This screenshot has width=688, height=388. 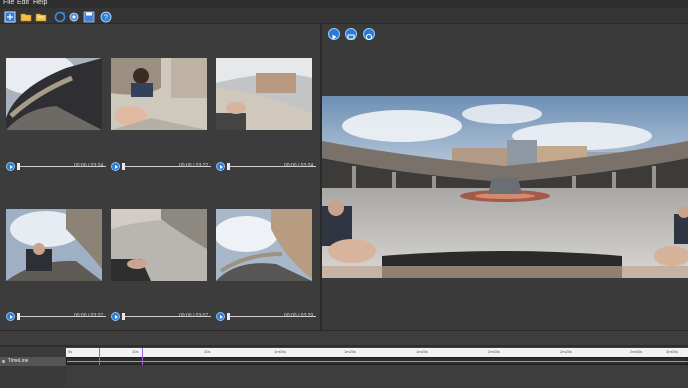 What do you see at coordinates (266, 317) in the screenshot?
I see `video-6-controls: 00:00 / 03:29` at bounding box center [266, 317].